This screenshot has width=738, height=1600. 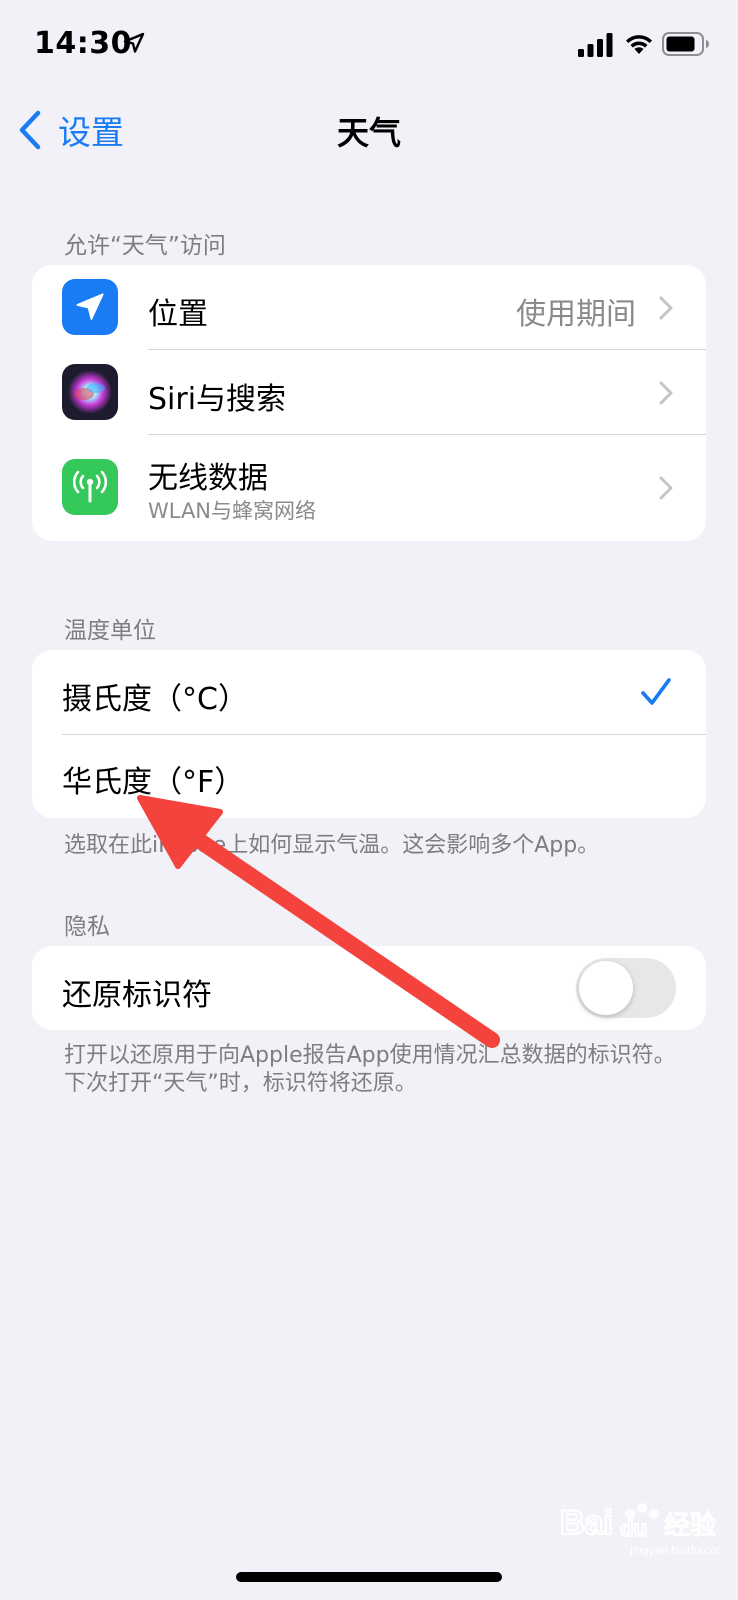 What do you see at coordinates (369, 45) in the screenshot?
I see `status-bar: 14:30` at bounding box center [369, 45].